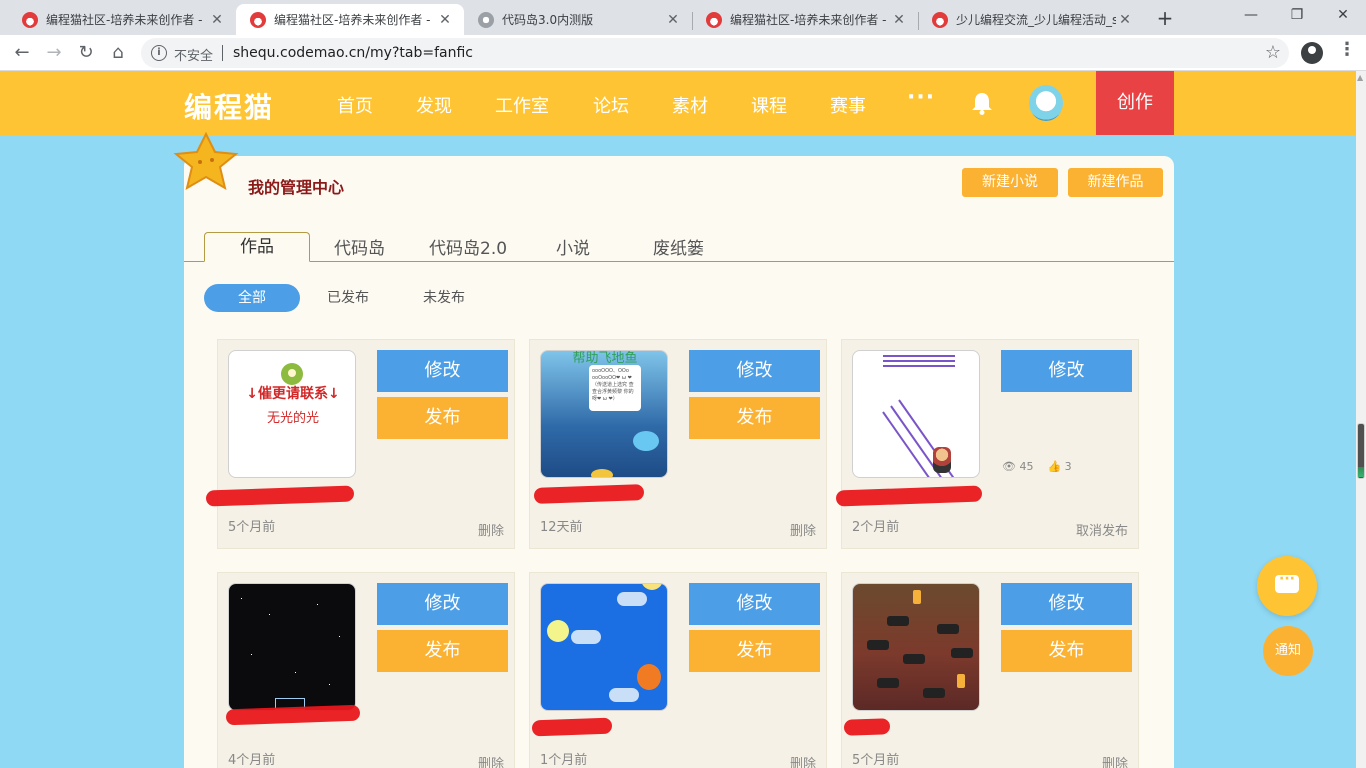  I want to click on browser-tab-2: 编程猫社区-培养未来创作者 - ✕, so click(350, 19).